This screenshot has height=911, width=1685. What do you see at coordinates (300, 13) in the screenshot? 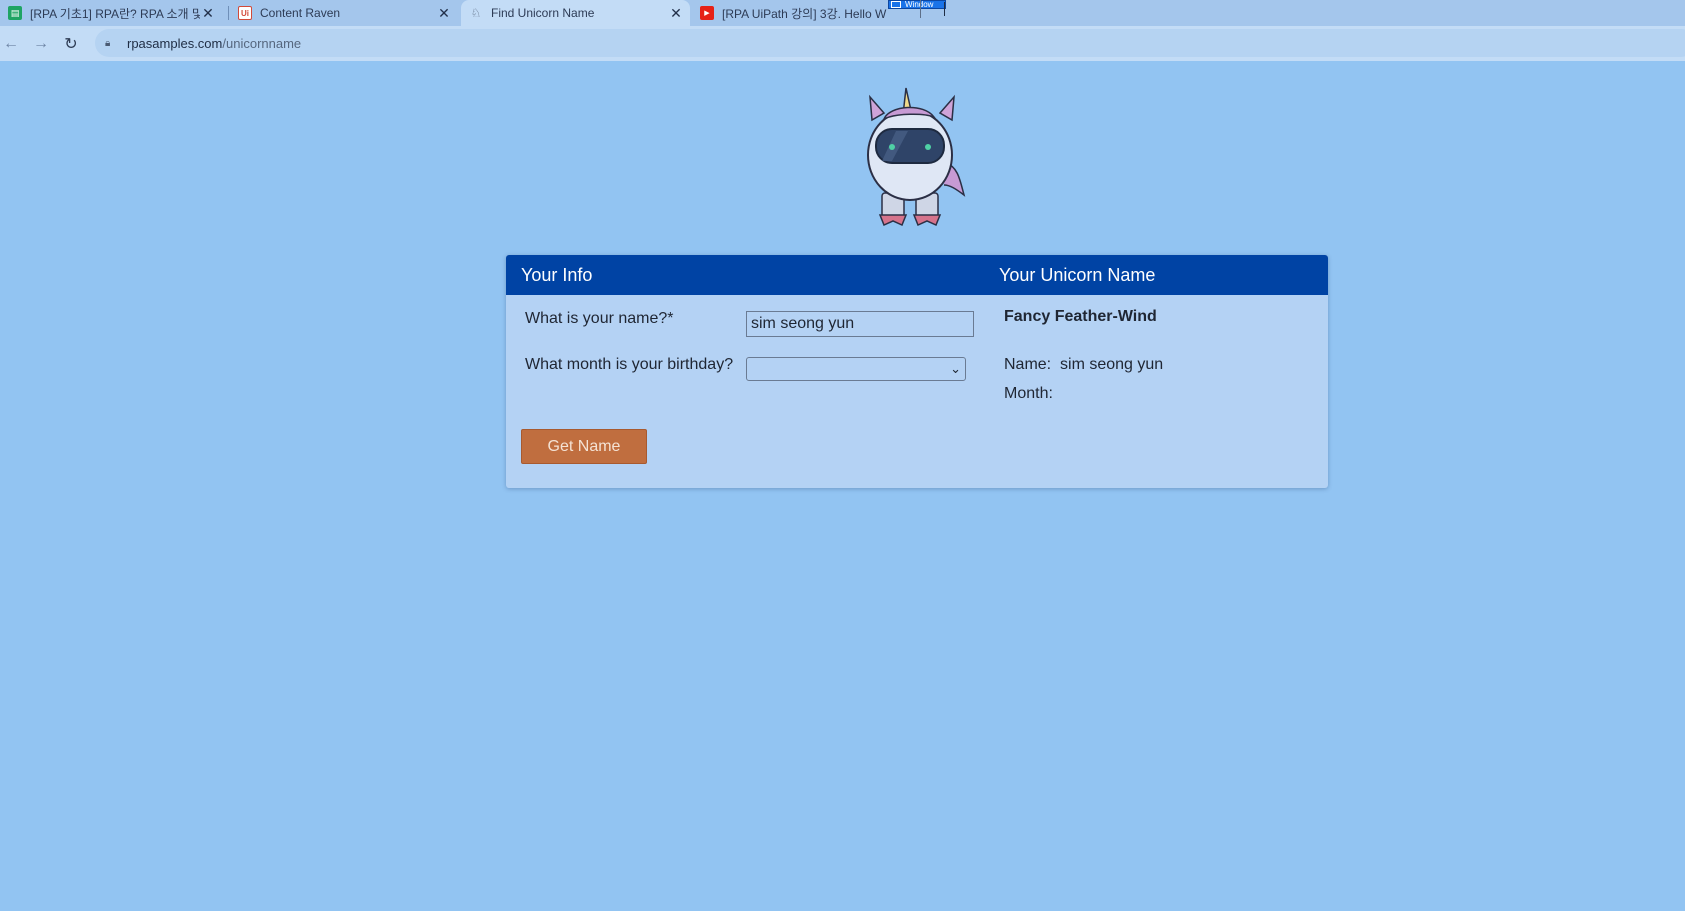
I see `tab-title: Content Raven` at bounding box center [300, 13].